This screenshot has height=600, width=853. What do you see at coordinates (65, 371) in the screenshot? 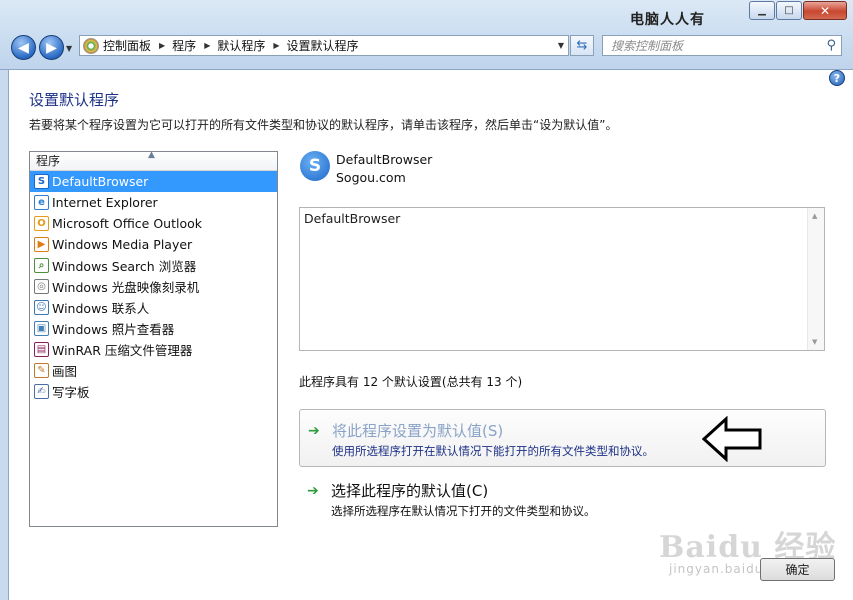
I see `list-item-label: 画图` at bounding box center [65, 371].